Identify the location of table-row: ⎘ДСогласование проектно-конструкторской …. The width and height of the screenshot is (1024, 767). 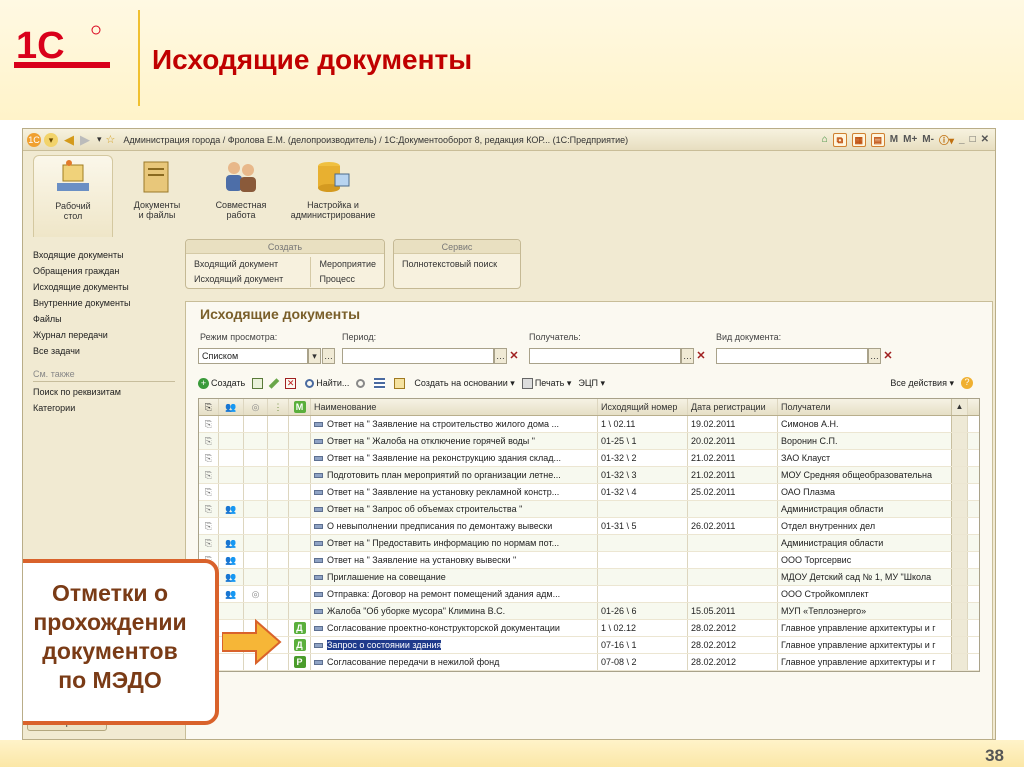
(589, 628).